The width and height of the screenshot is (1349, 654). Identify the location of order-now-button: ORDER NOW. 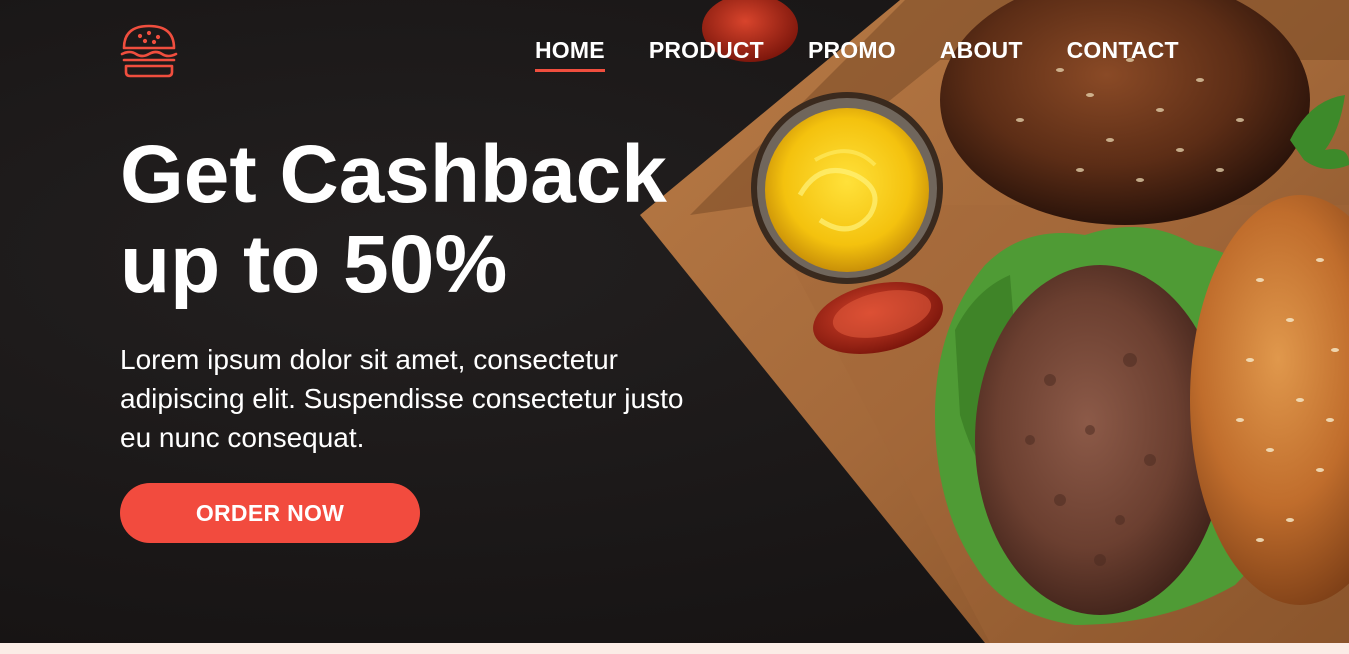
(270, 513).